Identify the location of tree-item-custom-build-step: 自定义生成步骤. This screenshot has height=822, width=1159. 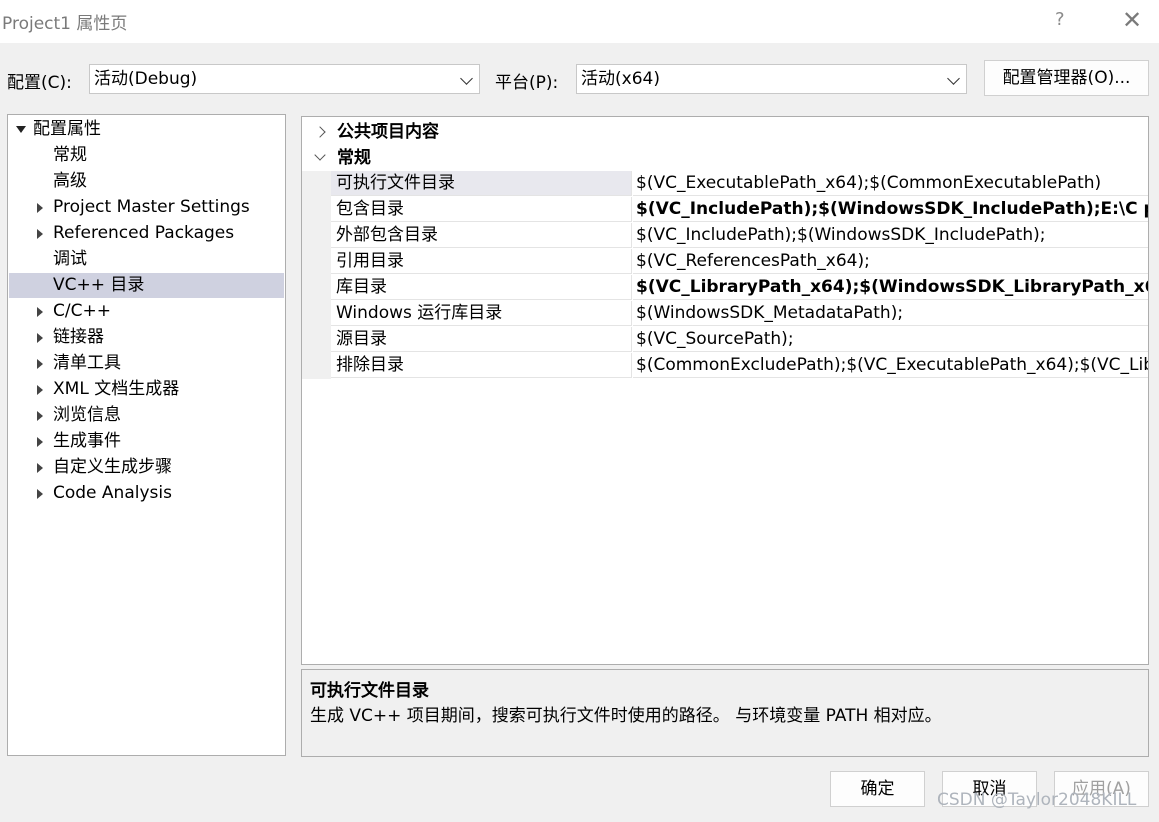
(146, 467).